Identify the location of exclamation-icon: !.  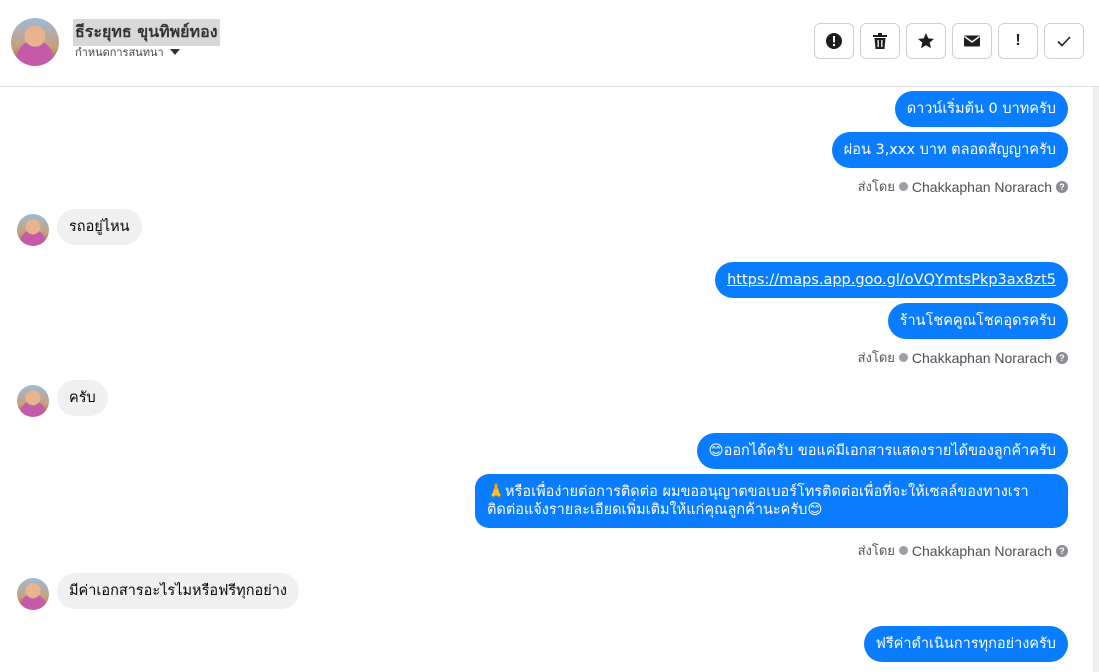
(1018, 40).